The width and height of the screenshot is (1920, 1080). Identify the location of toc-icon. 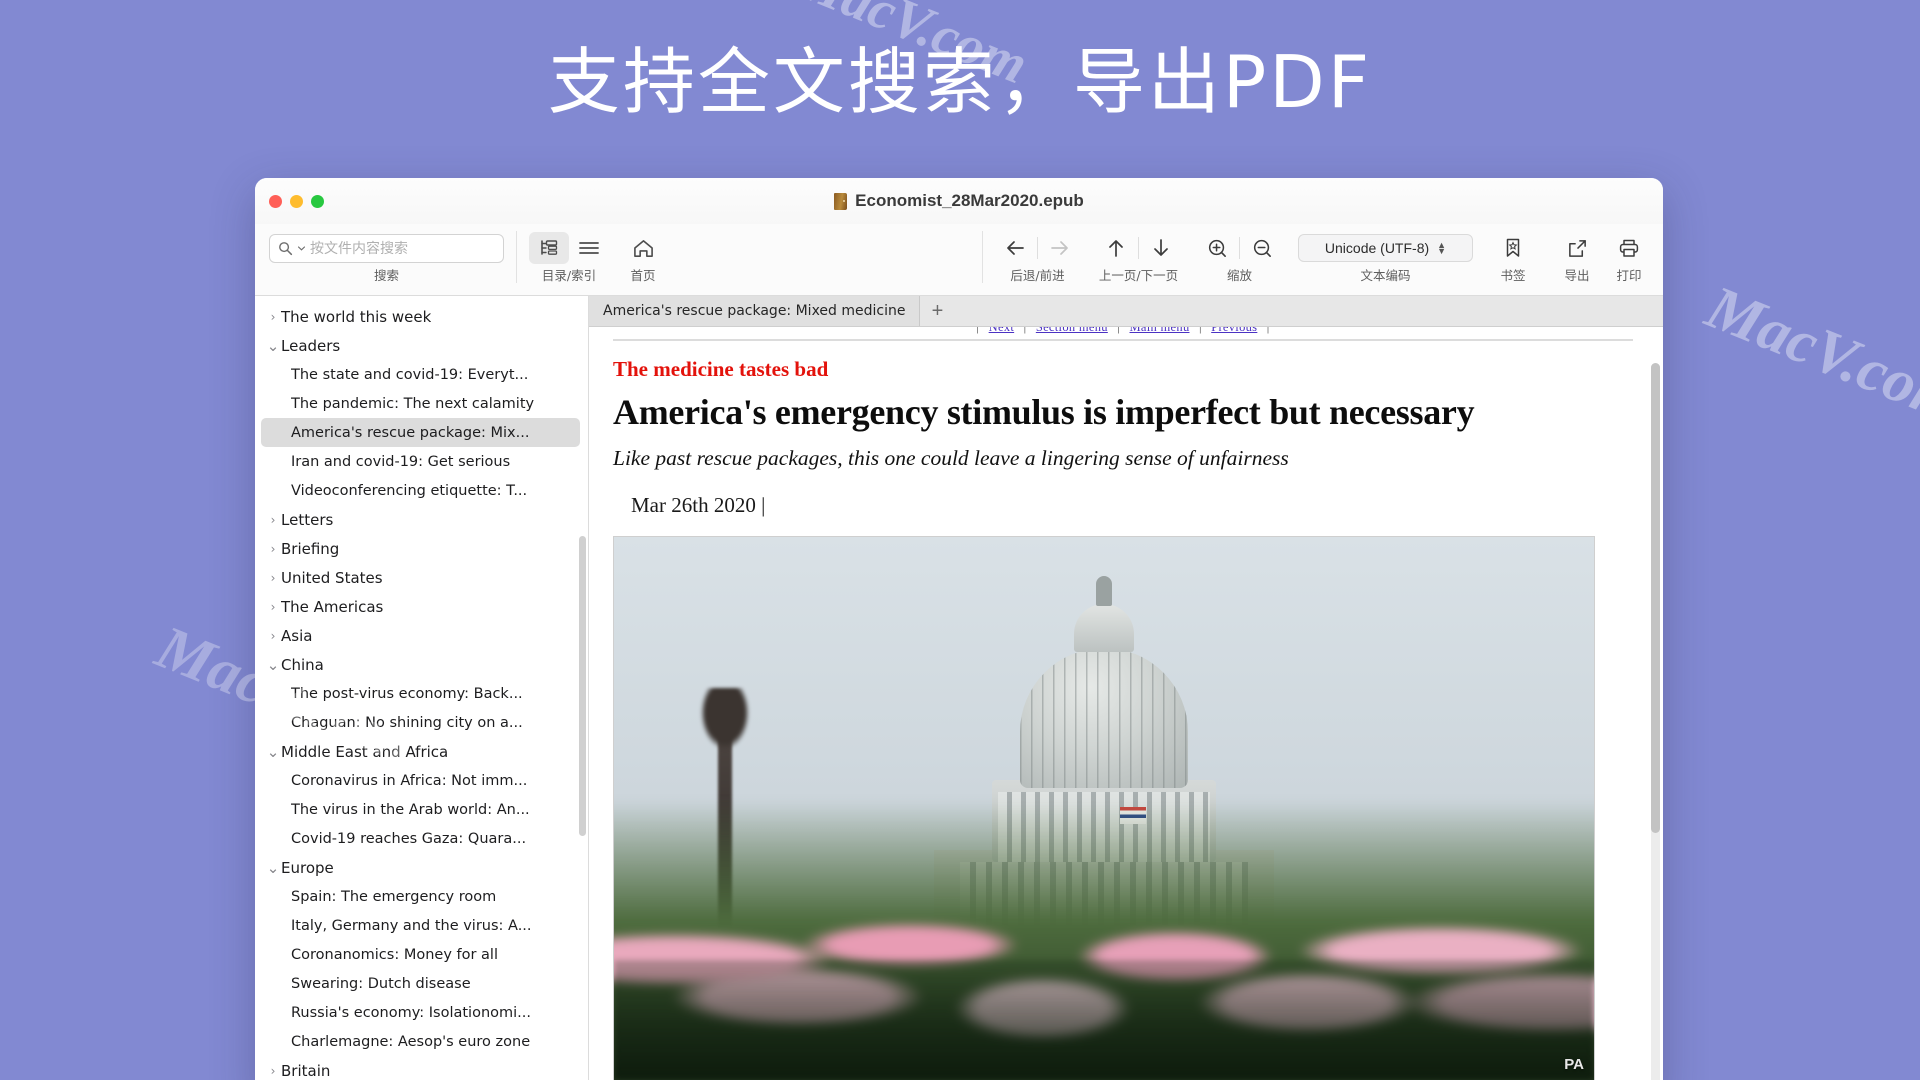
(549, 247).